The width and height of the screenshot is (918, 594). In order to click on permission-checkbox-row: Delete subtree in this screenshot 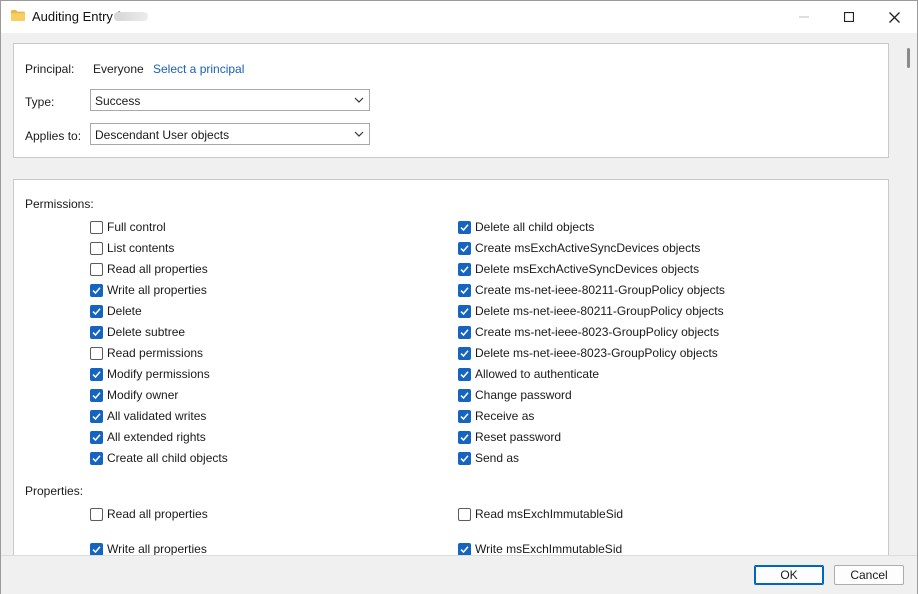, I will do `click(137, 332)`.